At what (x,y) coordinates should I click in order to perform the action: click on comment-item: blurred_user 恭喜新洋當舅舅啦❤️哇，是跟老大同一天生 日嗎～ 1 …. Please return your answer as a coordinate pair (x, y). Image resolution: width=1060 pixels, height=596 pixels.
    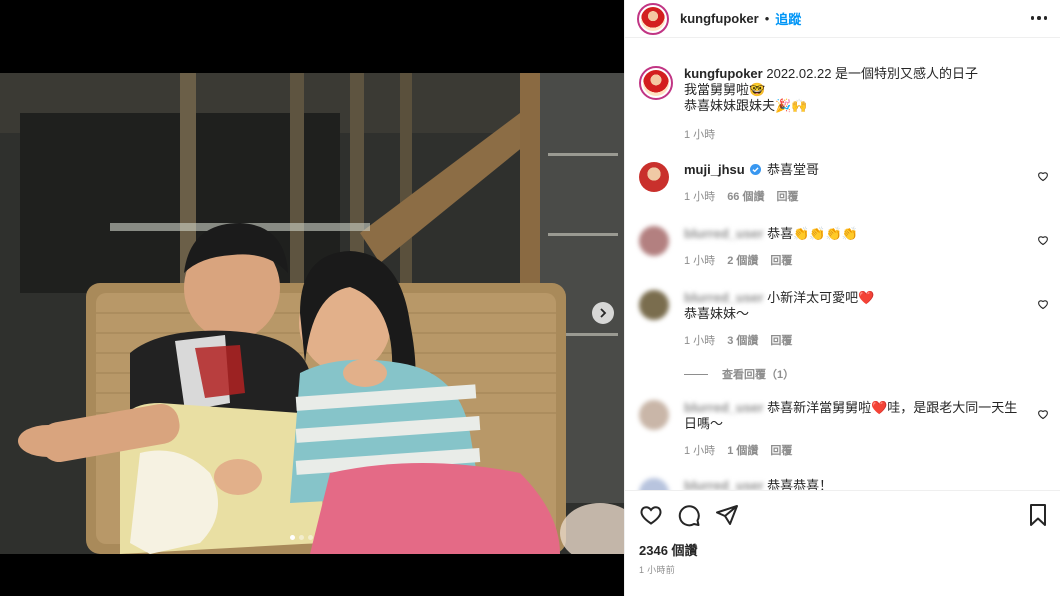
    Looking at the image, I should click on (844, 429).